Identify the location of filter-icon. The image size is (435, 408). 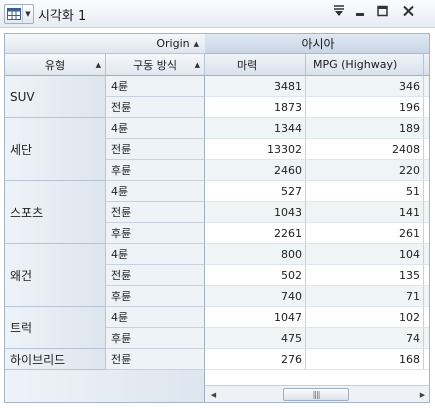
(339, 13).